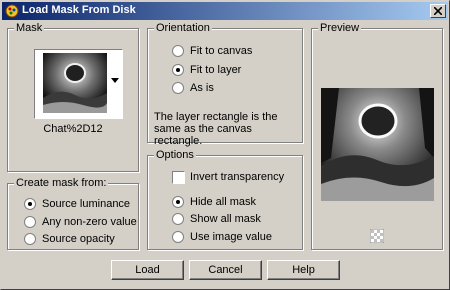 The height and width of the screenshot is (290, 450). Describe the element at coordinates (115, 81) in the screenshot. I see `chevron-down-icon` at that location.